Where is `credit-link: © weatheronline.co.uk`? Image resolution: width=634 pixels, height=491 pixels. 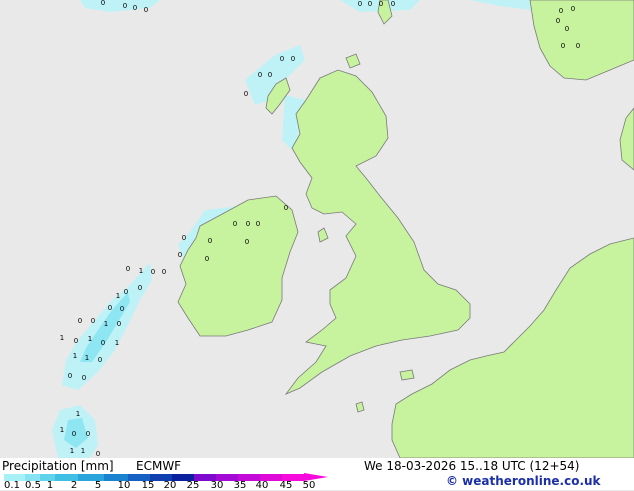 credit-link: © weatheronline.co.uk is located at coordinates (523, 481).